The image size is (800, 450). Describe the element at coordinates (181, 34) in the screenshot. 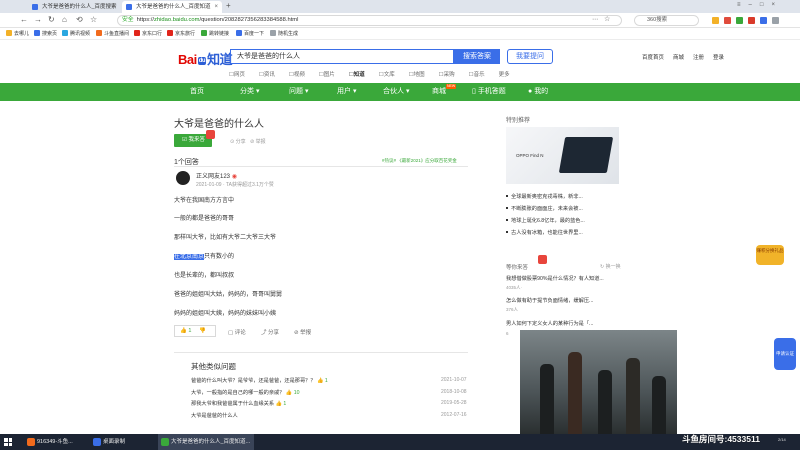

I see `bookmark-item: 京东旅行` at that location.